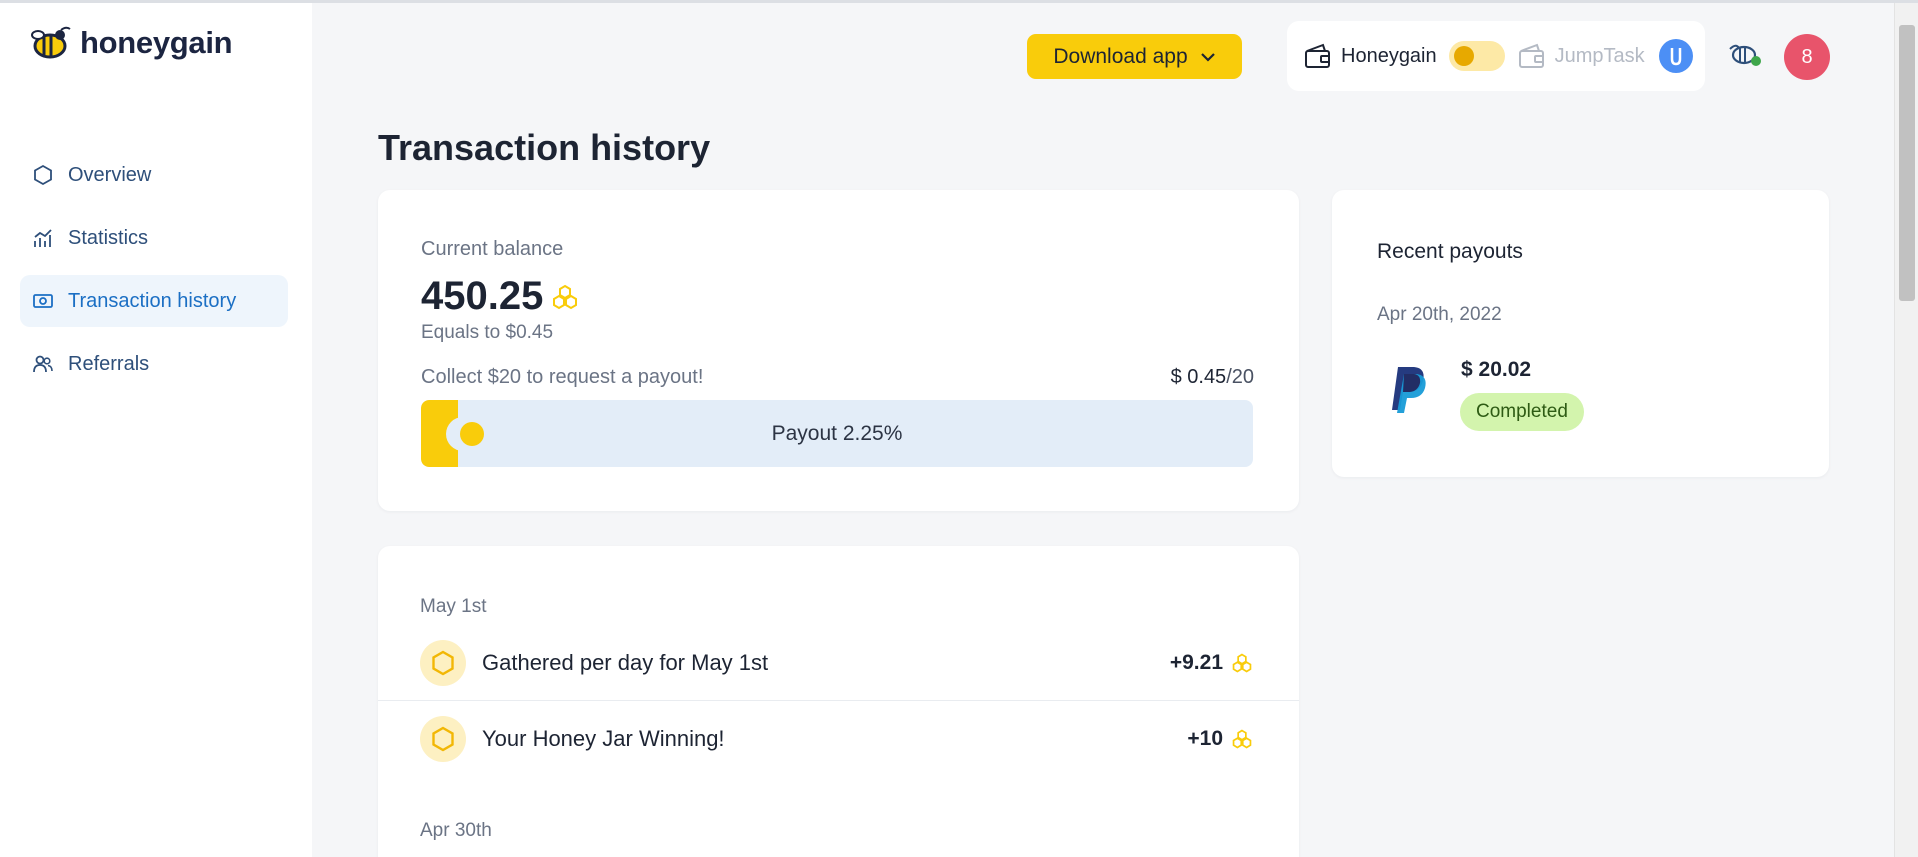 Image resolution: width=1918 pixels, height=857 pixels. Describe the element at coordinates (625, 662) in the screenshot. I see `transaction-description: Gathered per day for May 1st` at that location.